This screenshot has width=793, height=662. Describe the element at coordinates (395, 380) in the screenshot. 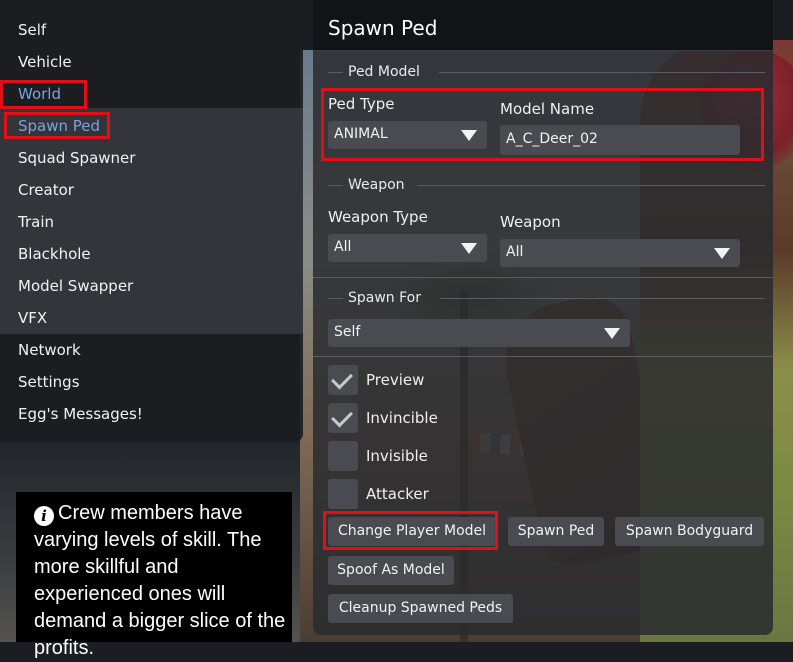

I see `preview-label: Preview` at that location.